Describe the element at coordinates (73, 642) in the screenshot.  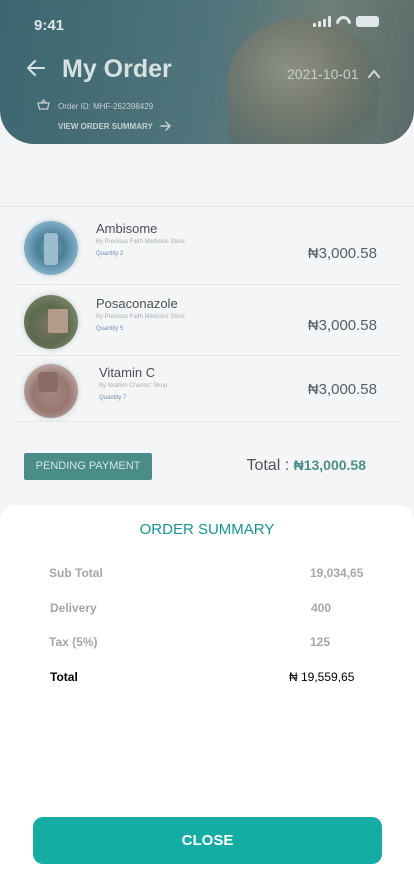
I see `summary-label: Tax (5%)` at that location.